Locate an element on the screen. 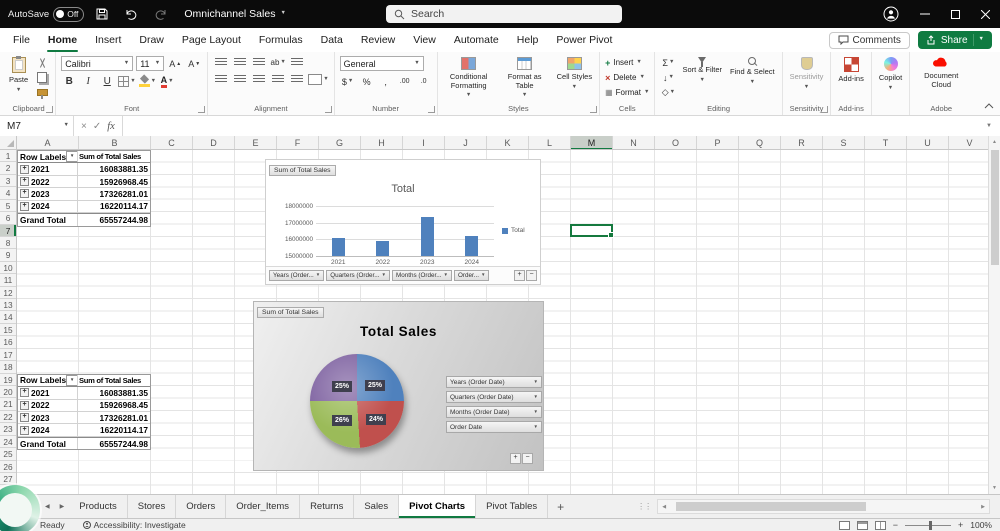 This screenshot has width=1000, height=531. cell-styles-button: Cell Styles ▼ is located at coordinates (574, 79).